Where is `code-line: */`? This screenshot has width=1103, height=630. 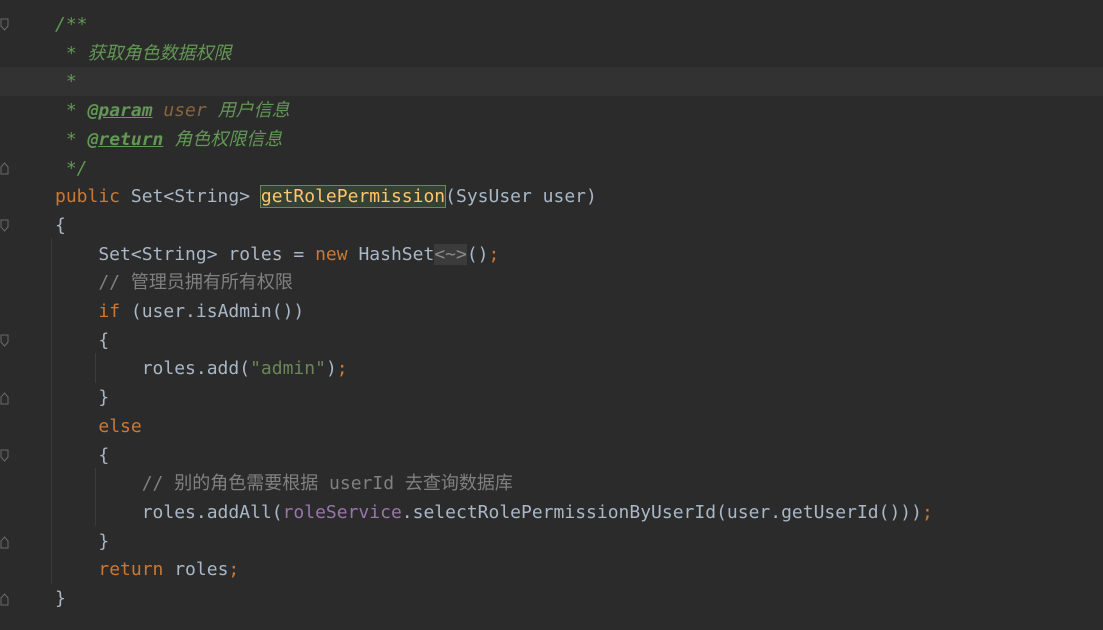
code-line: */ is located at coordinates (71, 168).